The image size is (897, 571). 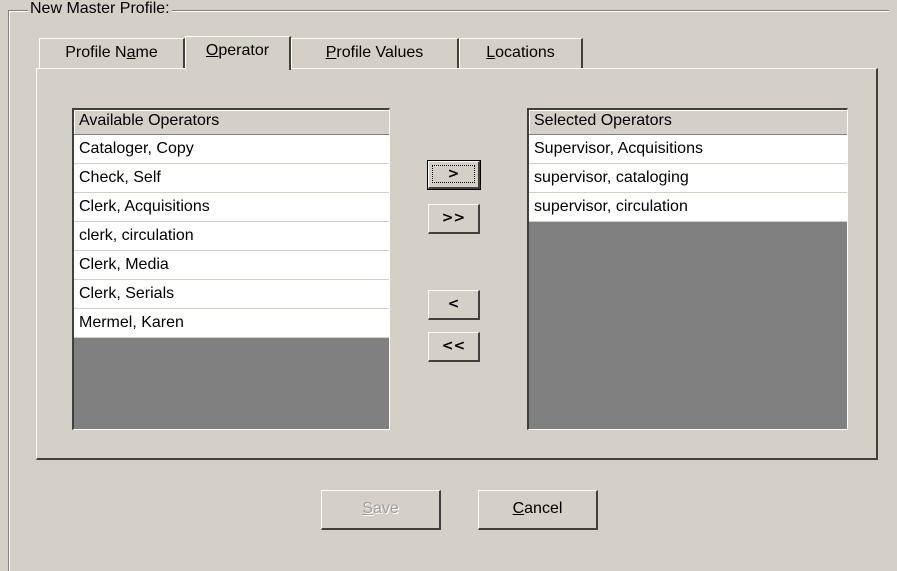 What do you see at coordinates (231, 149) in the screenshot?
I see `available-operator-row: Cataloger, Copy` at bounding box center [231, 149].